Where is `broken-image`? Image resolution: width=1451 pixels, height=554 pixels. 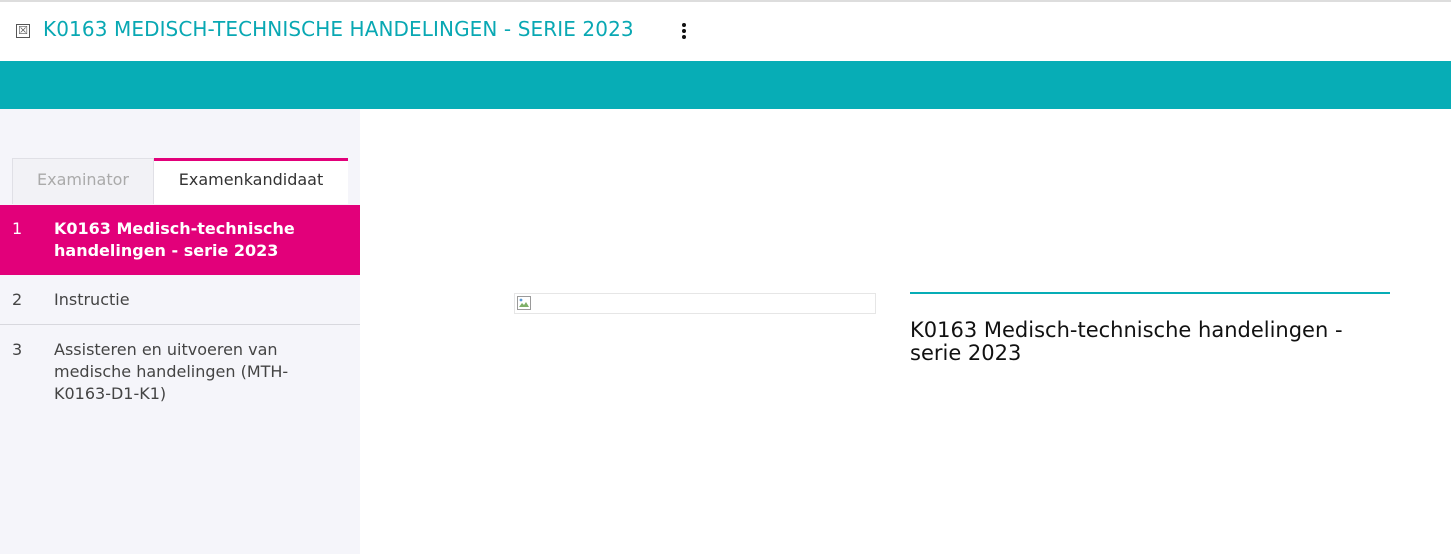
broken-image is located at coordinates (695, 303).